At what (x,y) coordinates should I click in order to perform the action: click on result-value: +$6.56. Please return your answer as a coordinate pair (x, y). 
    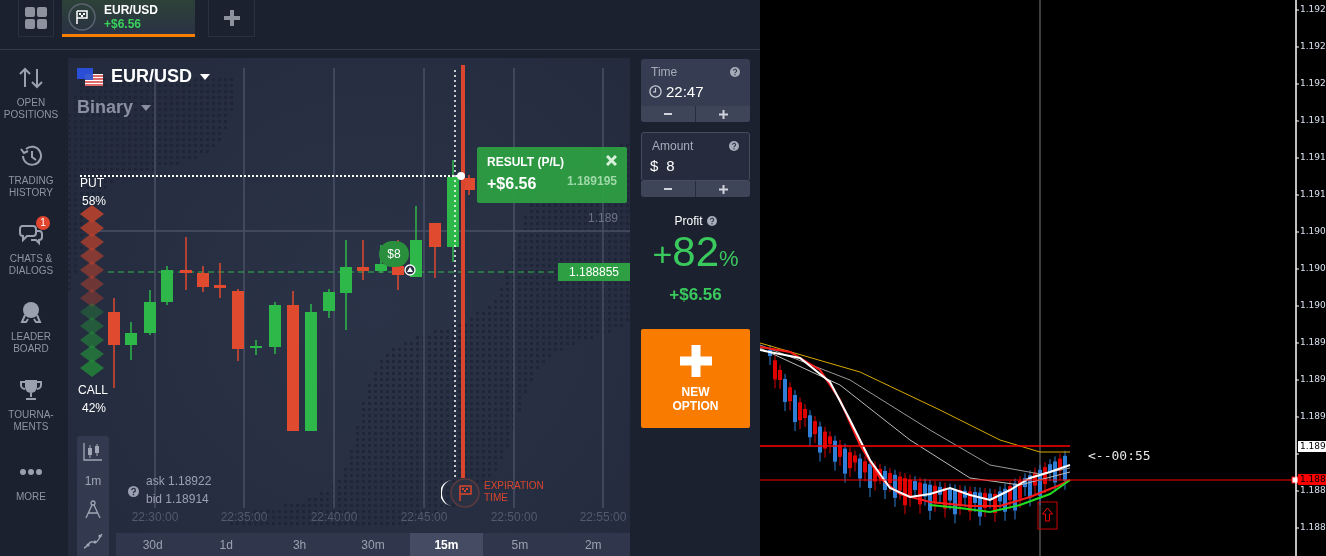
    Looking at the image, I should click on (512, 184).